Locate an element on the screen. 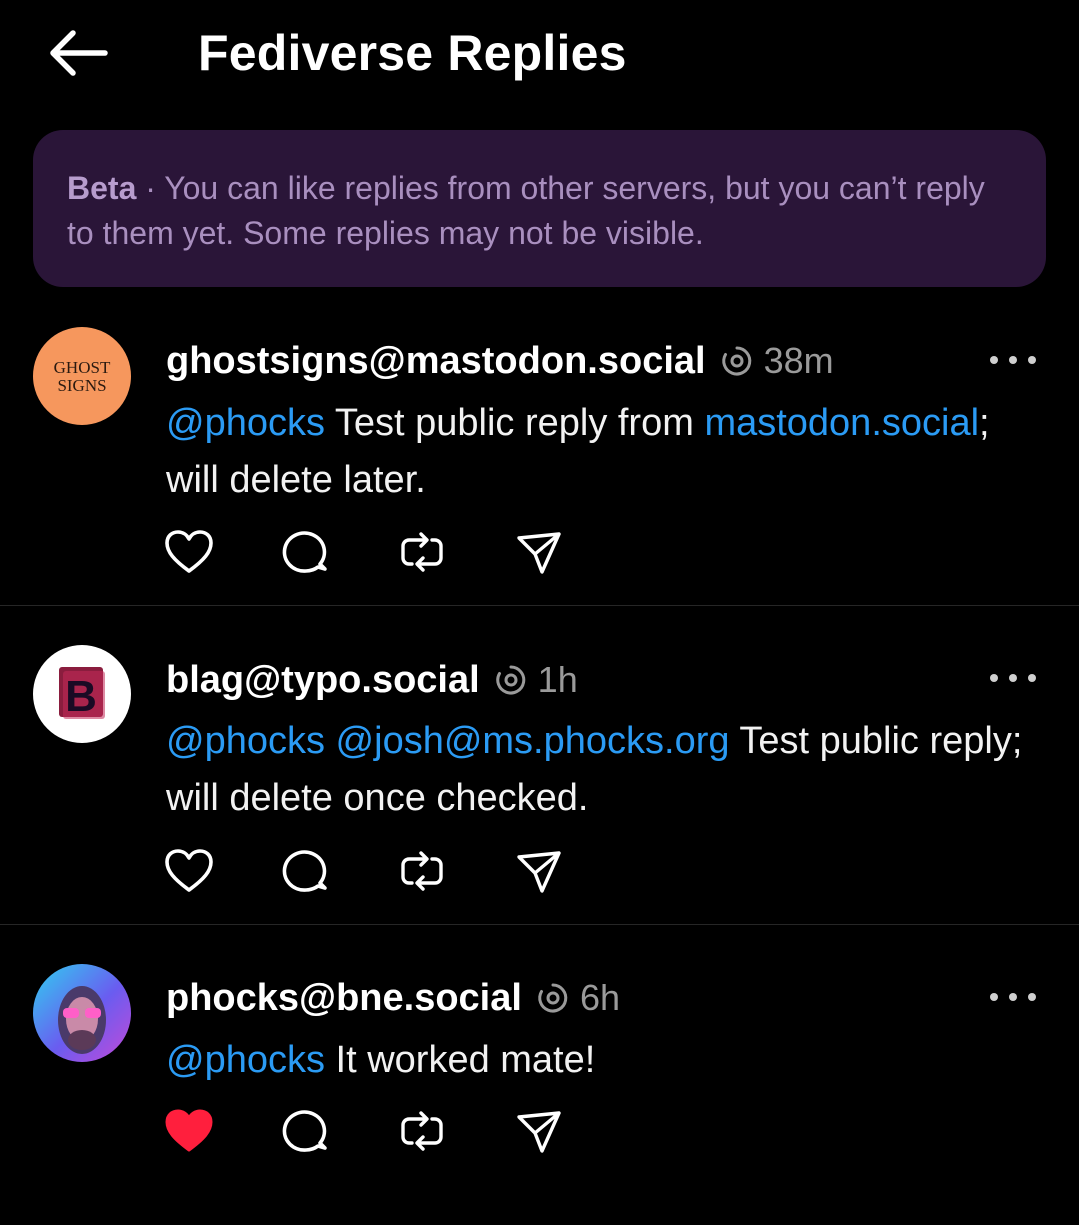 Image resolution: width=1079 pixels, height=1225 pixels. back-button is located at coordinates (77, 55).